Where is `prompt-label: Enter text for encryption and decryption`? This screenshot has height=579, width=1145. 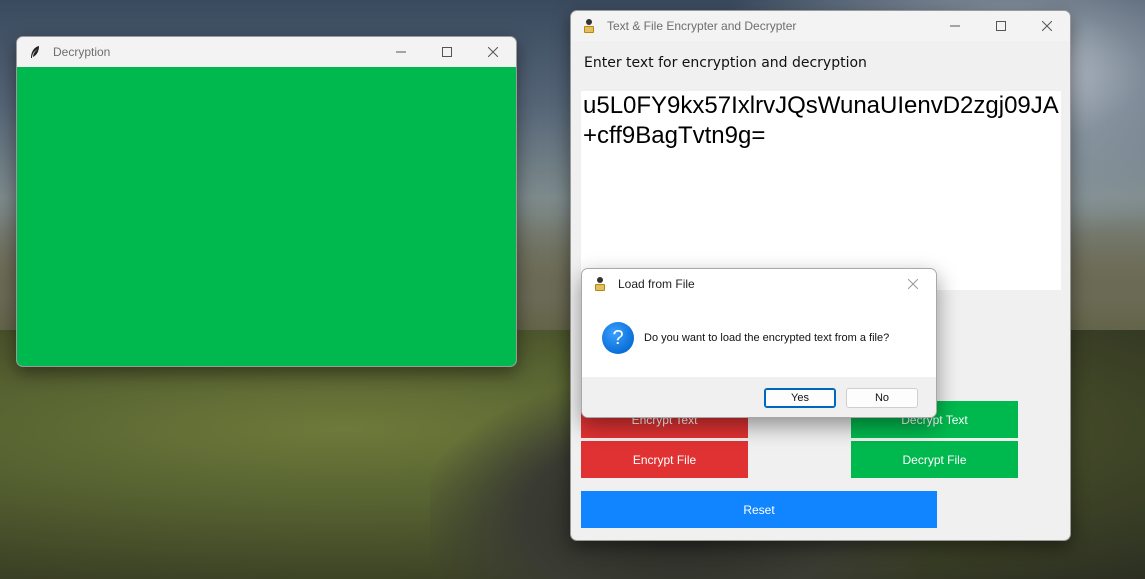
prompt-label: Enter text for encryption and decryption is located at coordinates (725, 63).